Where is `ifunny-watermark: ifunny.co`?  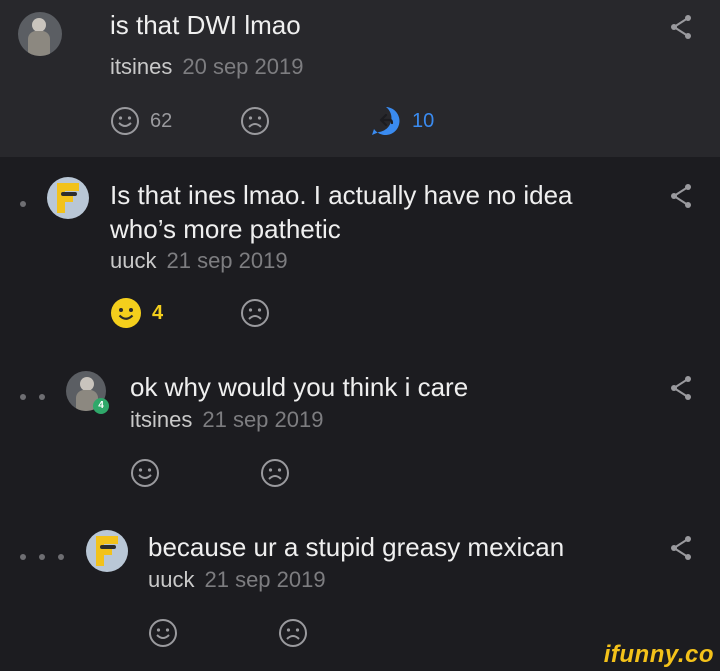
ifunny-watermark: ifunny.co is located at coordinates (658, 654).